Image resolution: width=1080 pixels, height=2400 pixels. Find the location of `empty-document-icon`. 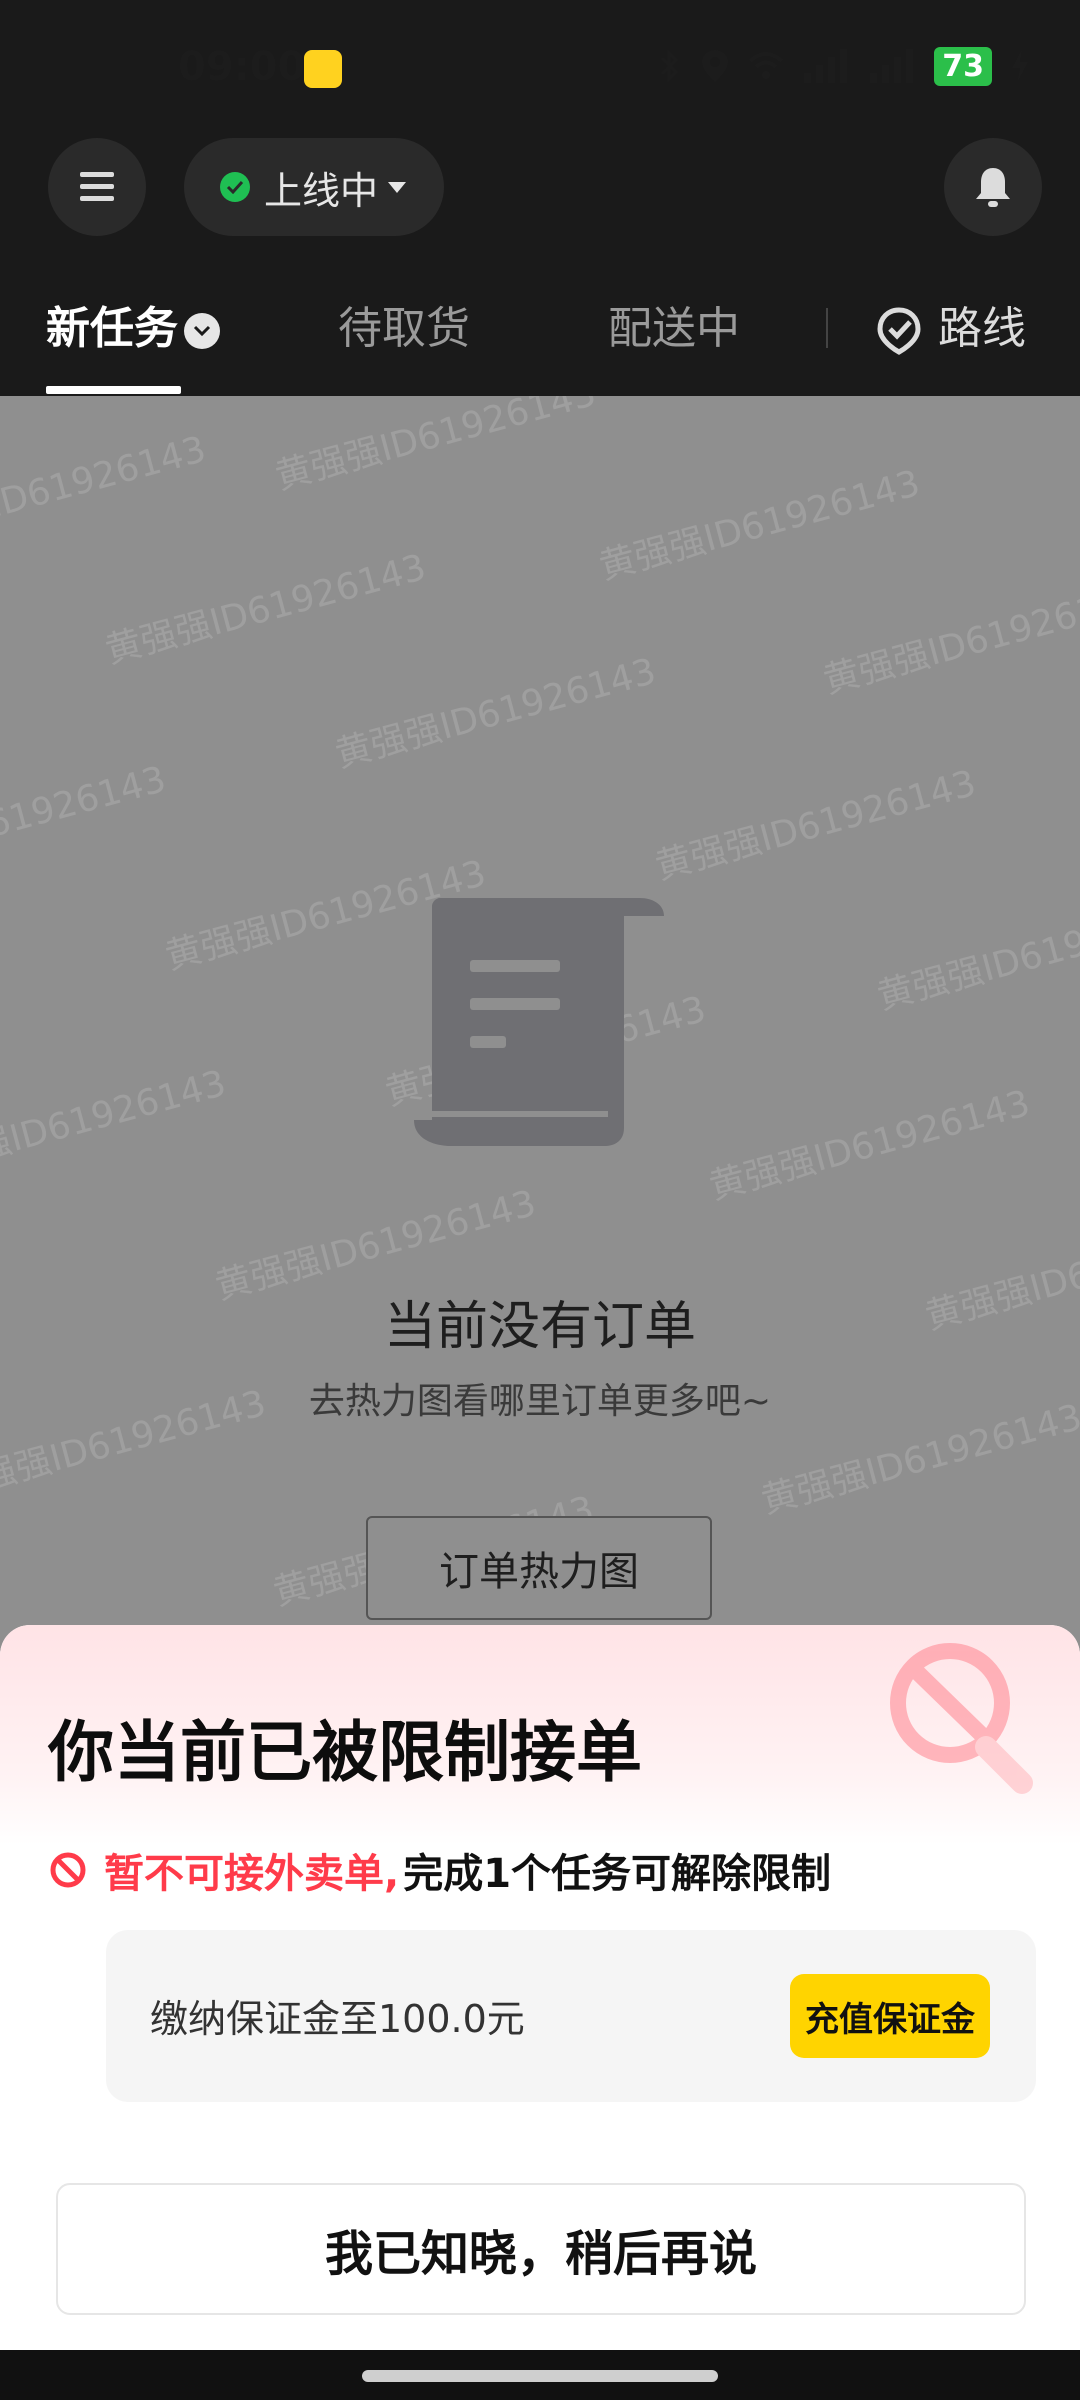

empty-document-icon is located at coordinates (539, 1022).